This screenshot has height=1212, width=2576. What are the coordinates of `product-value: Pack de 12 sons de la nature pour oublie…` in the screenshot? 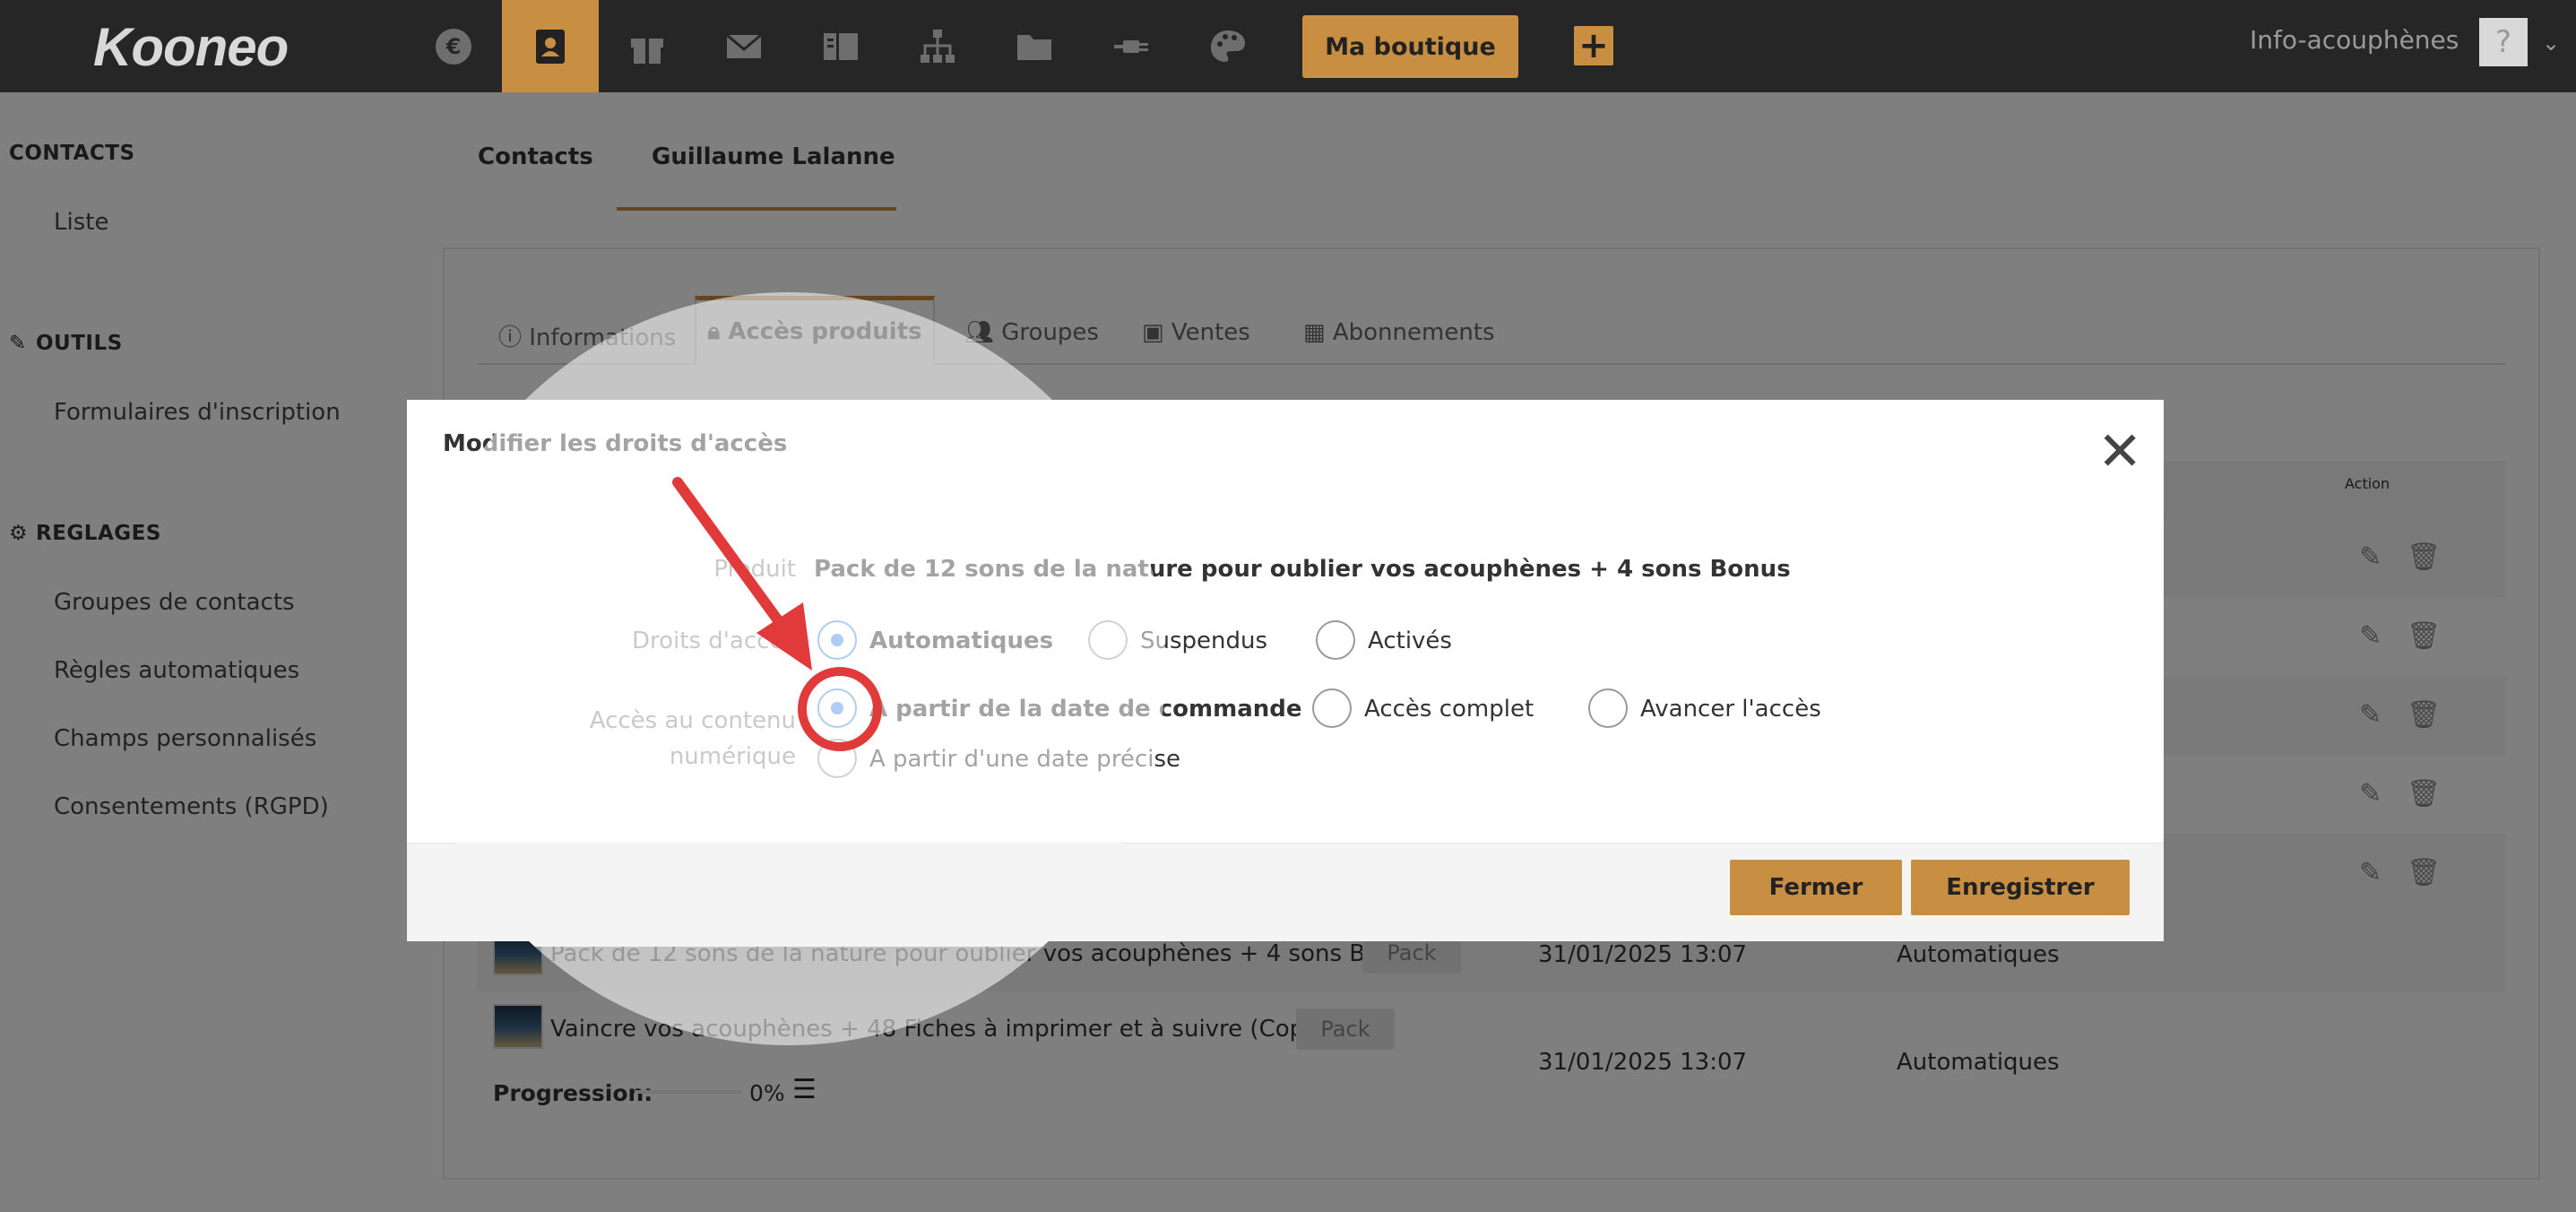 It's located at (1302, 569).